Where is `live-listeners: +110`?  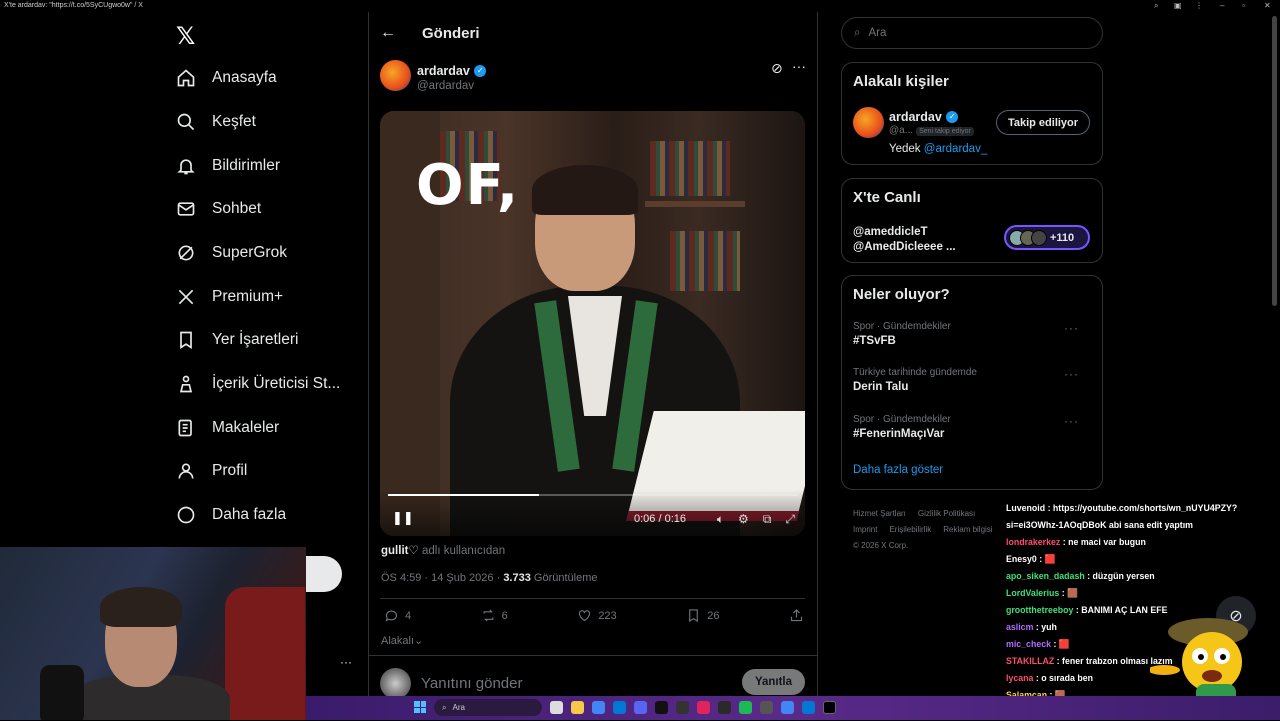
live-listeners: +110 is located at coordinates (1047, 237).